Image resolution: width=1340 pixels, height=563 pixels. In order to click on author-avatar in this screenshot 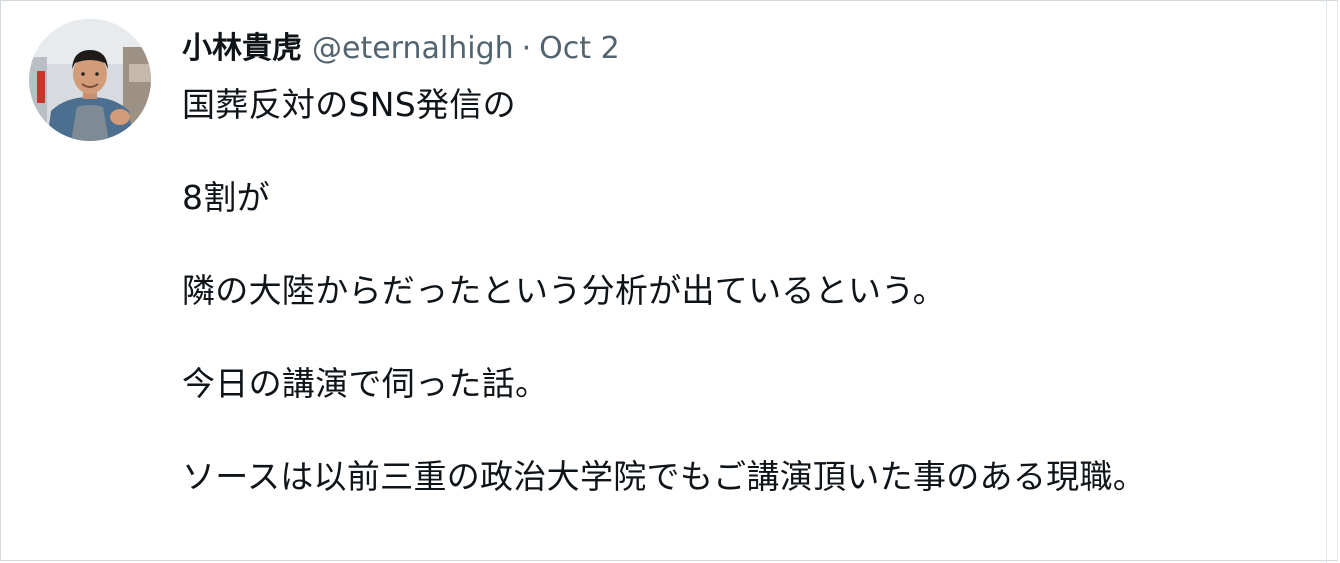, I will do `click(90, 80)`.